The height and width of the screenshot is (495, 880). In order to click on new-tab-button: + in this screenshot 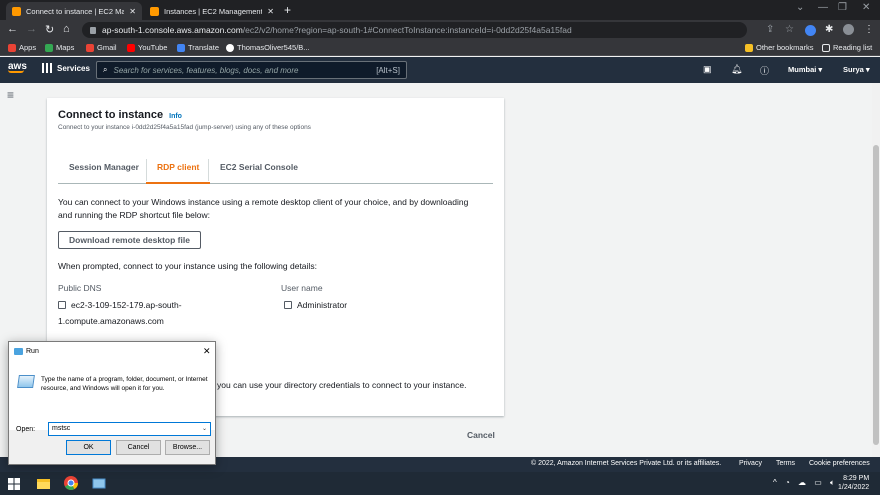, I will do `click(287, 10)`.